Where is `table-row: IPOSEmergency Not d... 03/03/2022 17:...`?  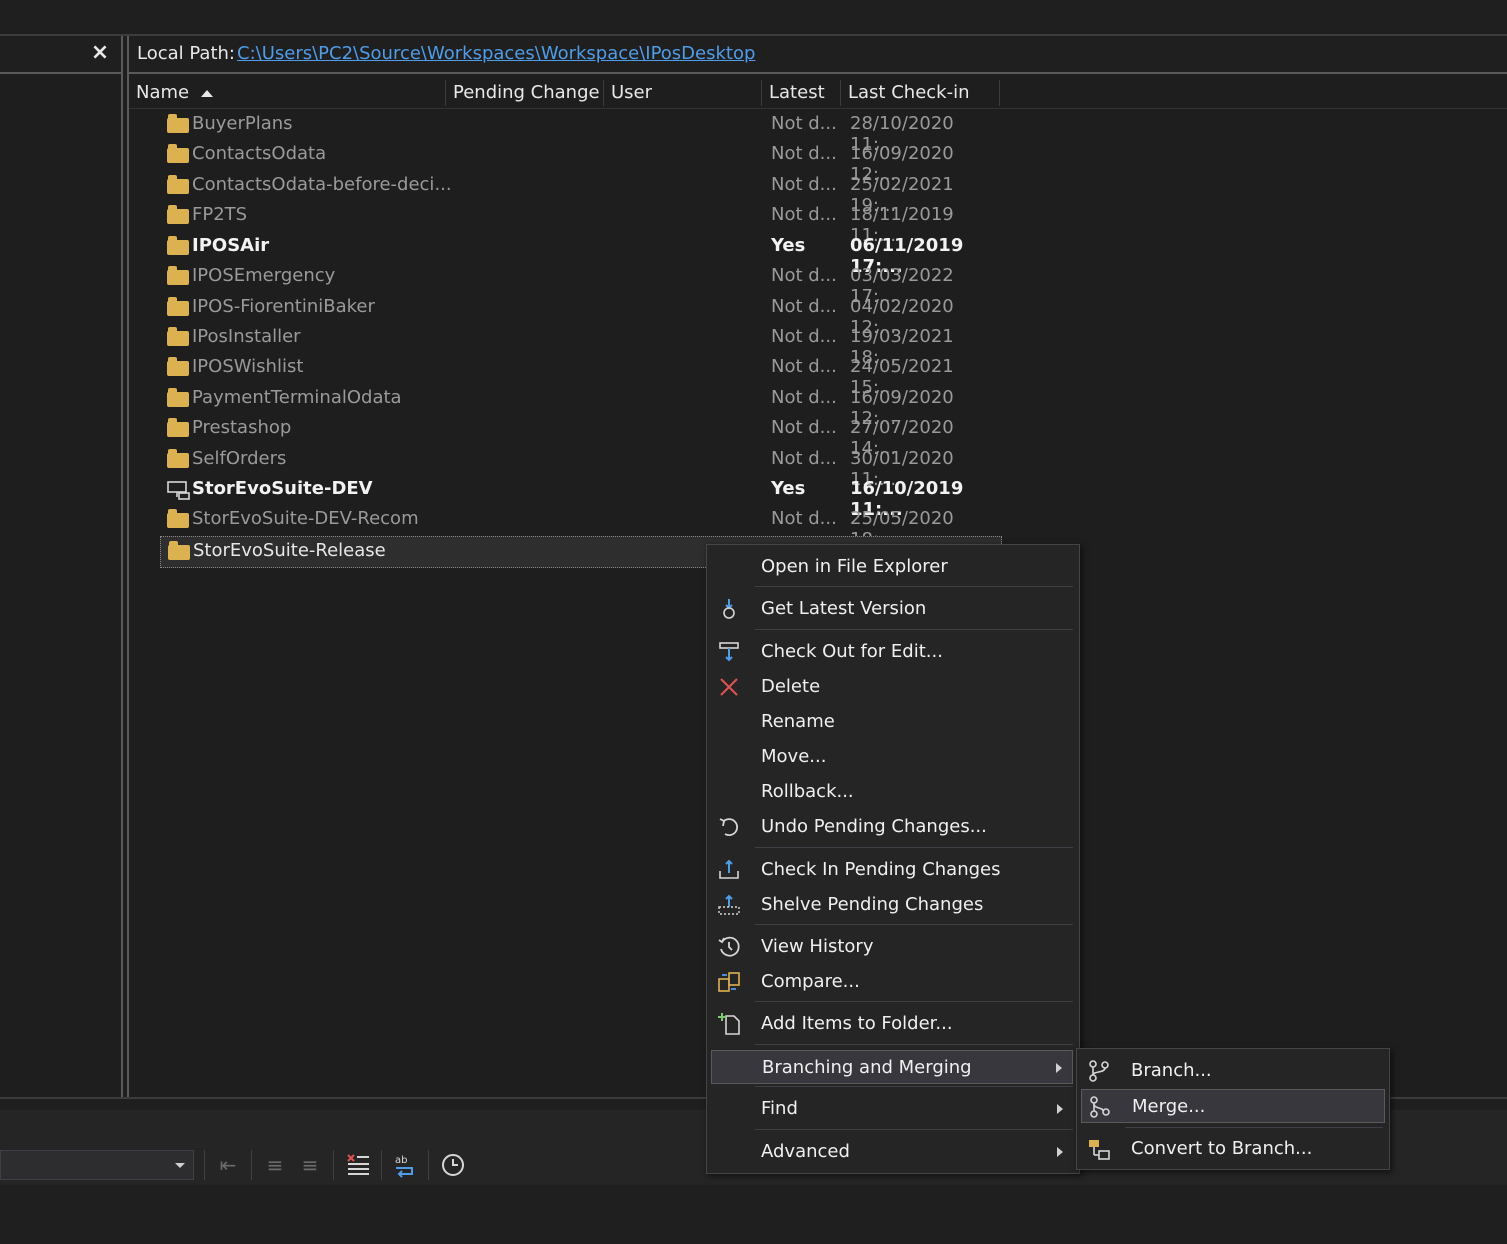
table-row: IPOSEmergency Not d... 03/03/2022 17:... is located at coordinates (580, 284).